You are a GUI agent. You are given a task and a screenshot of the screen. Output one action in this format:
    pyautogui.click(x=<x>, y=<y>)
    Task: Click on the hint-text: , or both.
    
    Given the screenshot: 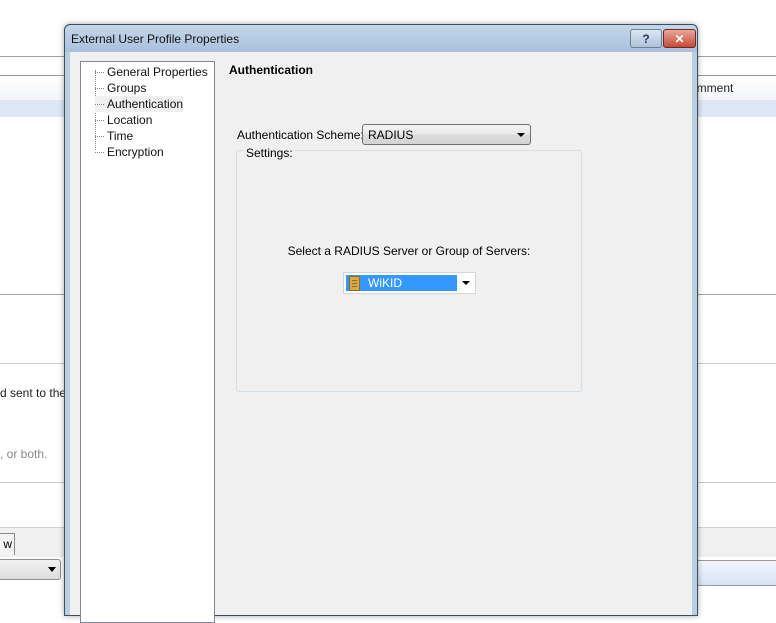 What is the action you would take?
    pyautogui.click(x=24, y=454)
    